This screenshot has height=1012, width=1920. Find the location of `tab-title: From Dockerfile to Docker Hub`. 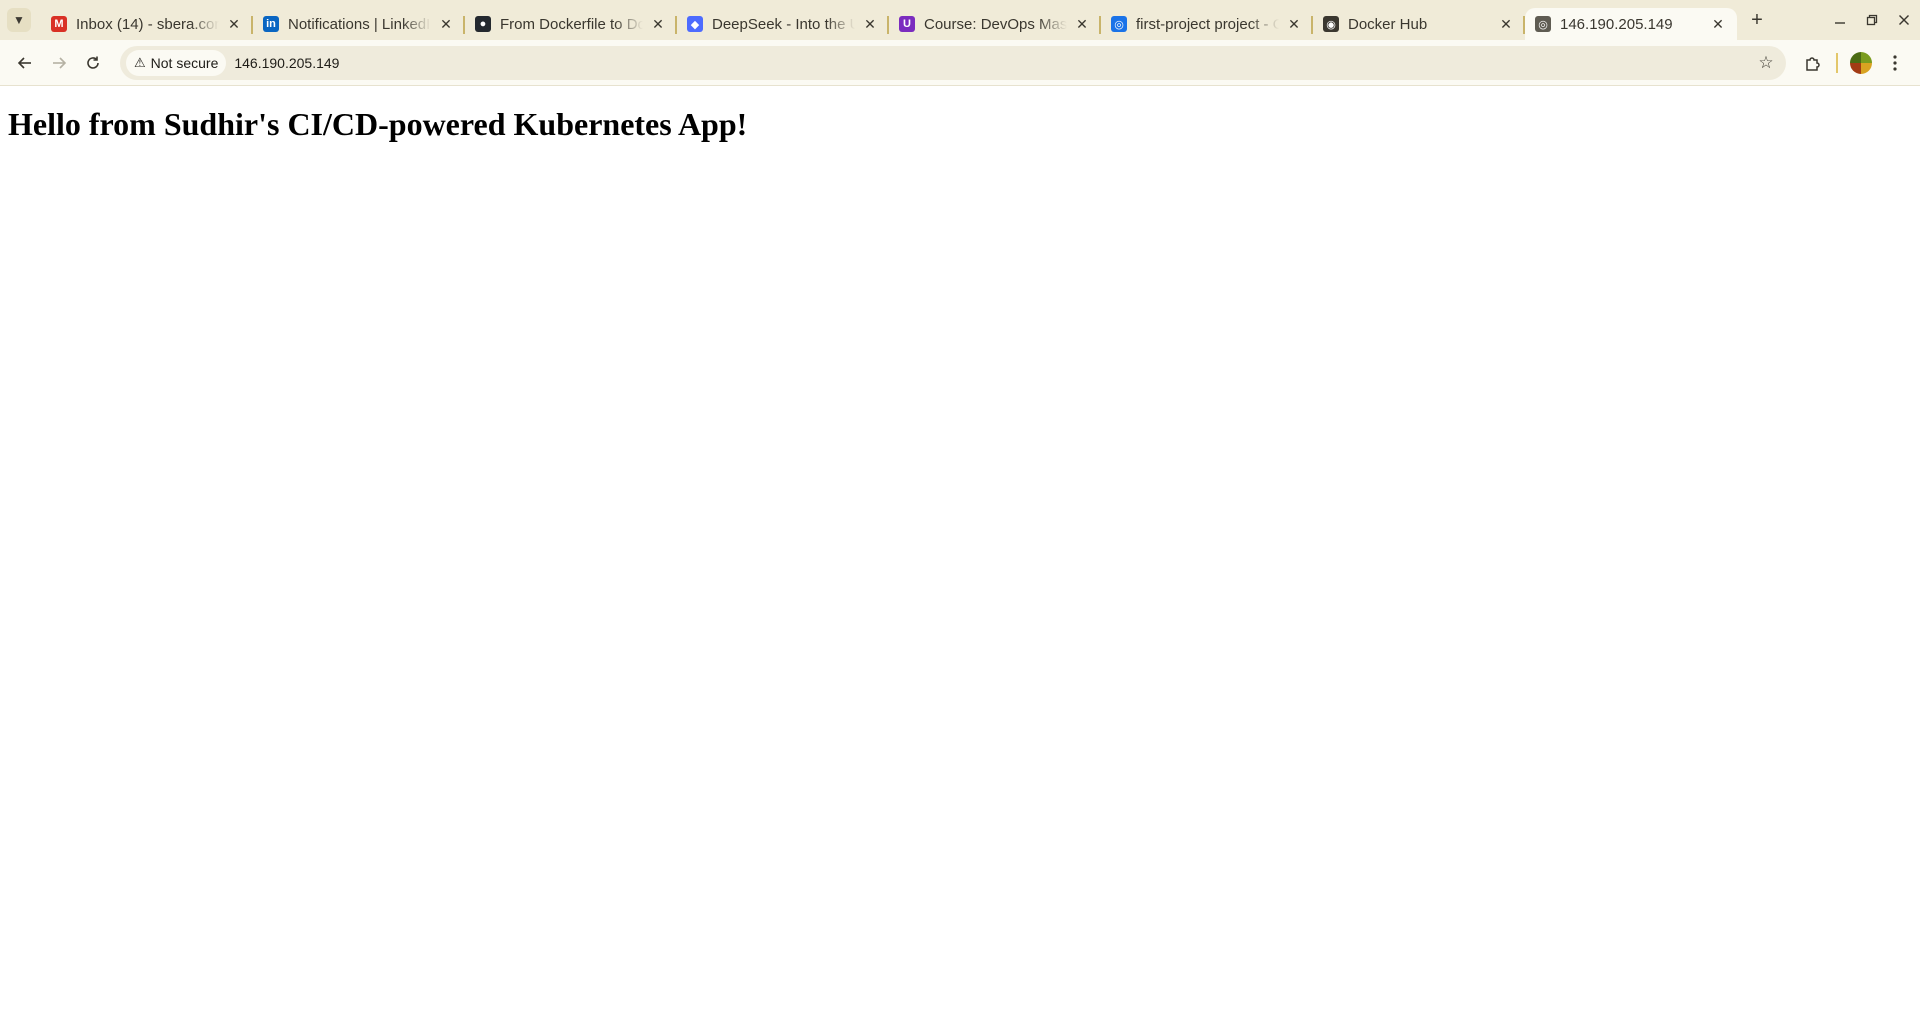

tab-title: From Dockerfile to Docker Hub is located at coordinates (571, 24).